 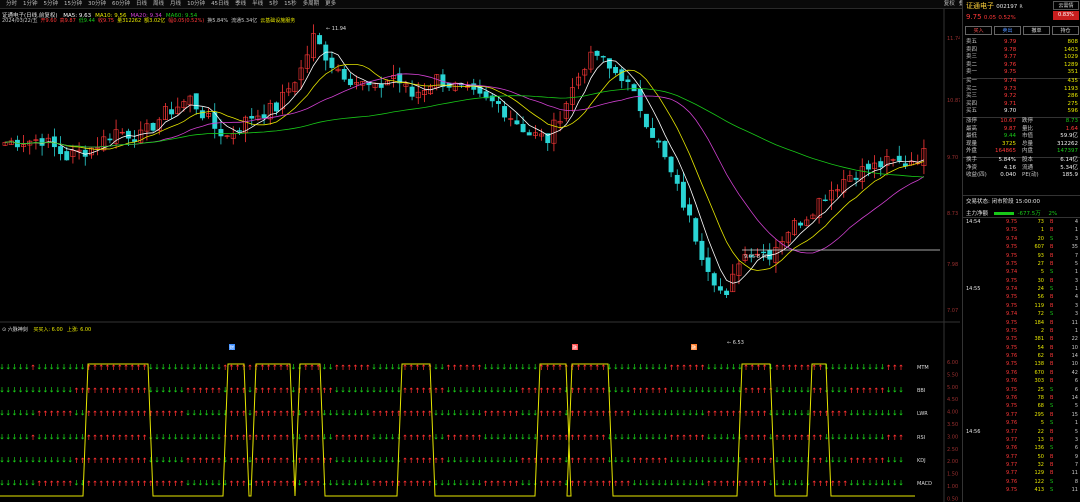 What do you see at coordinates (1012, 473) in the screenshot?
I see `tick-price: 9.77` at bounding box center [1012, 473].